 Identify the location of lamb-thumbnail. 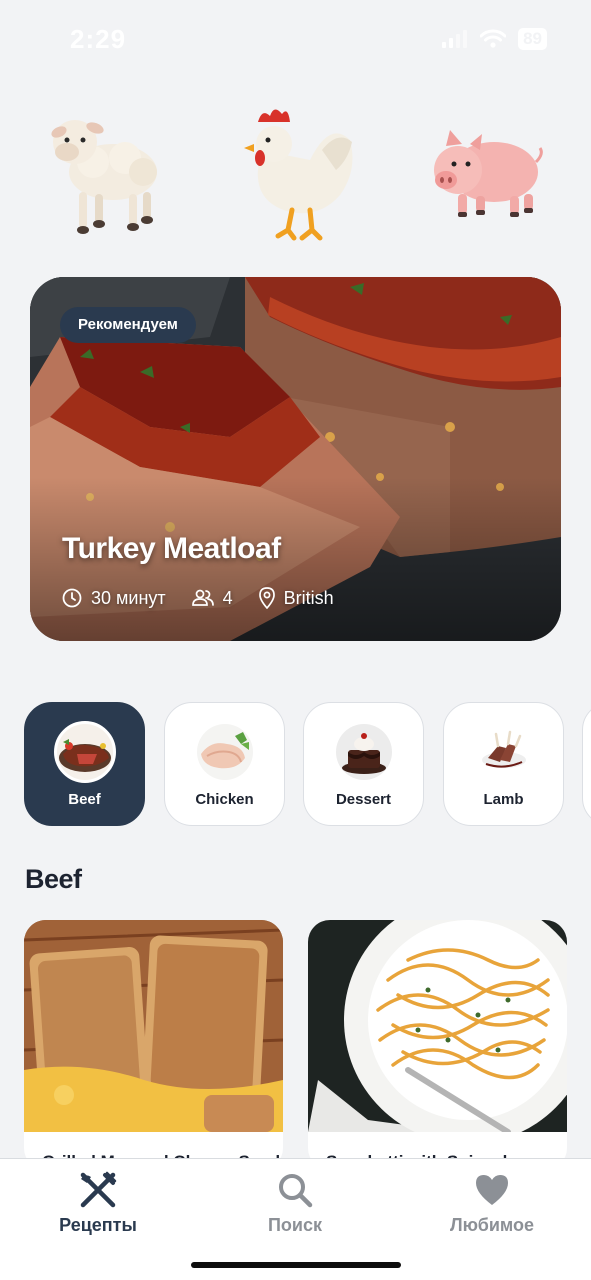
(504, 752).